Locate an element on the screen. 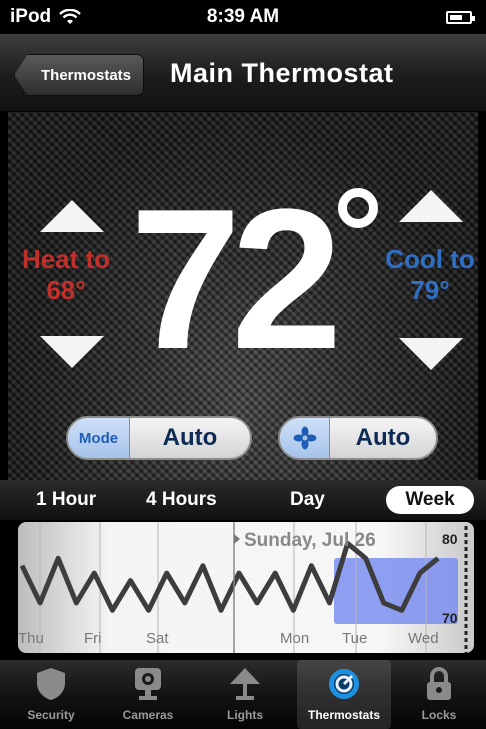 The width and height of the screenshot is (486, 729). tab-cameras: Cameras is located at coordinates (148, 694).